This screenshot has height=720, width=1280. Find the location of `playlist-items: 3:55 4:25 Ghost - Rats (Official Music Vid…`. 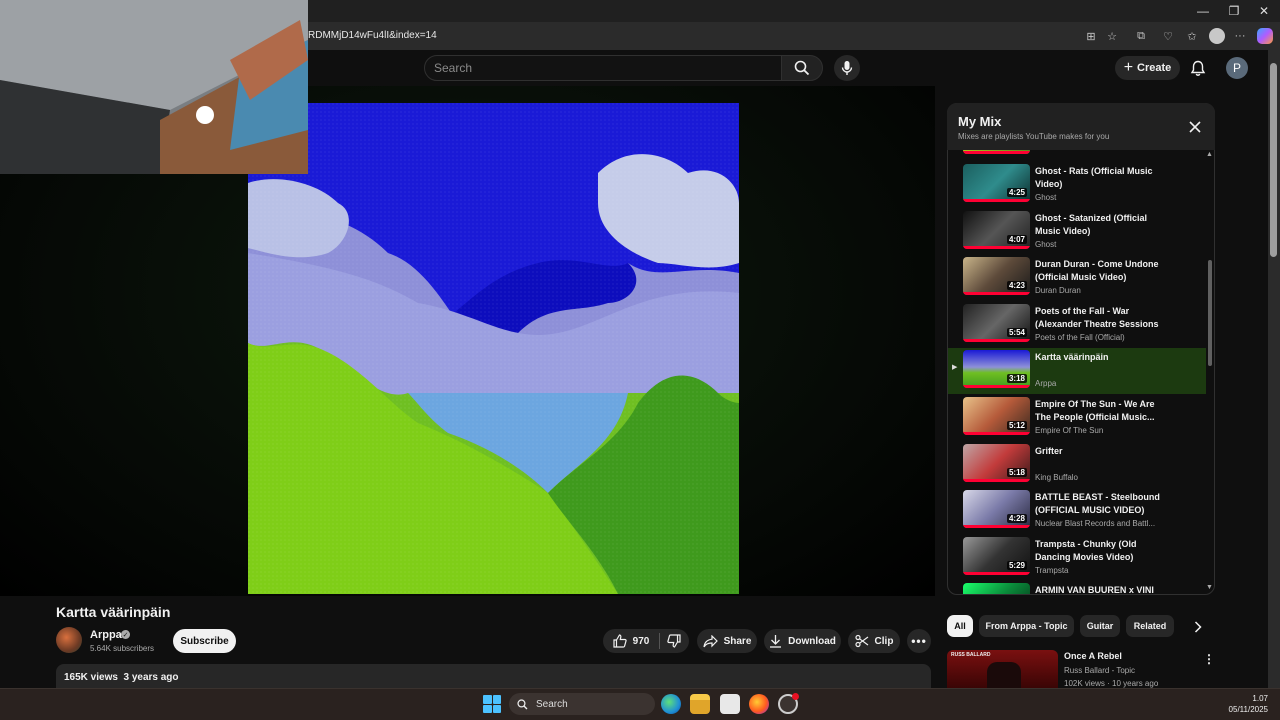

playlist-items: 3:55 4:25 Ghost - Rats (Official Music Vid… is located at coordinates (1077, 372).